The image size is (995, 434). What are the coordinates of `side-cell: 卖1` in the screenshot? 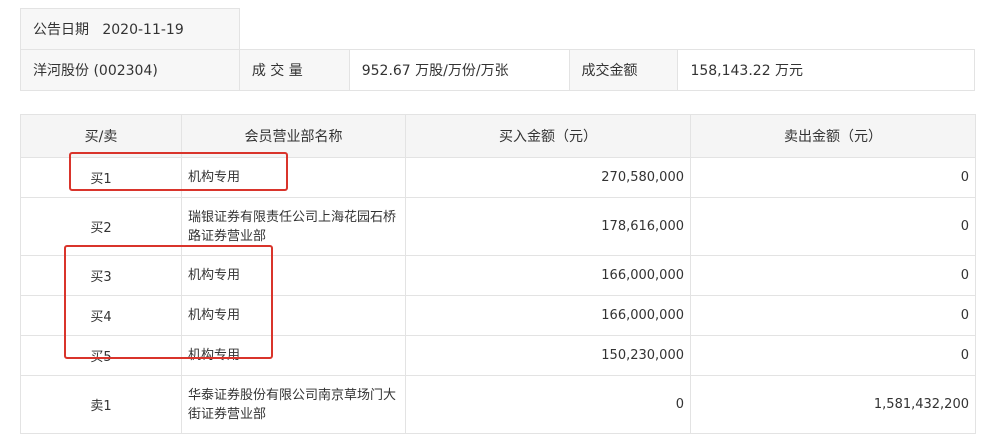 It's located at (101, 404).